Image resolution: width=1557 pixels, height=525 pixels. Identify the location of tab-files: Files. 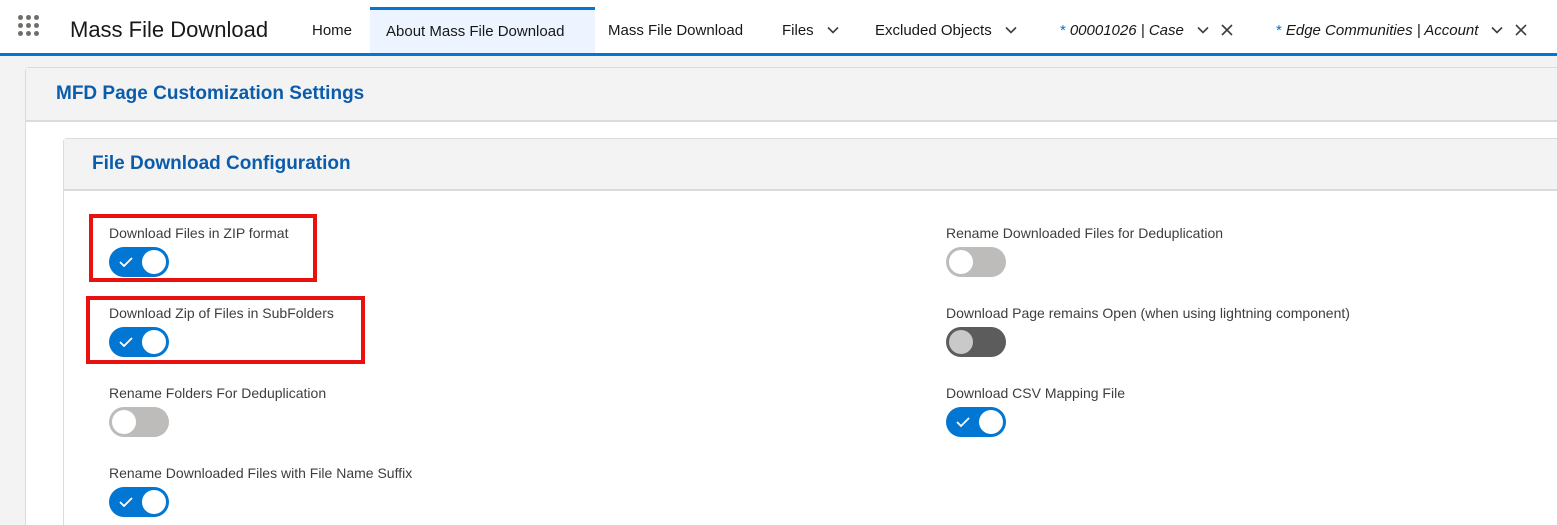
(811, 30).